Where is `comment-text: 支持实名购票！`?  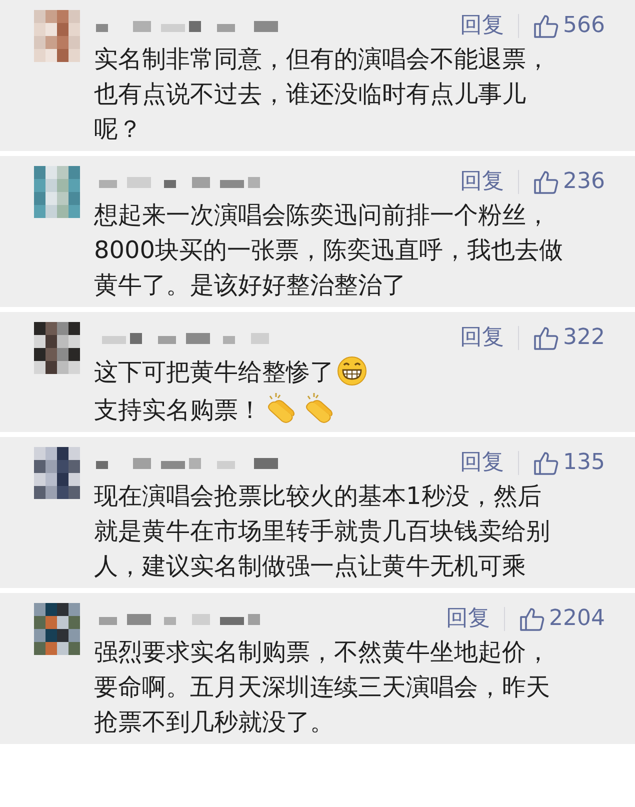
comment-text: 支持实名购票！ is located at coordinates (178, 410).